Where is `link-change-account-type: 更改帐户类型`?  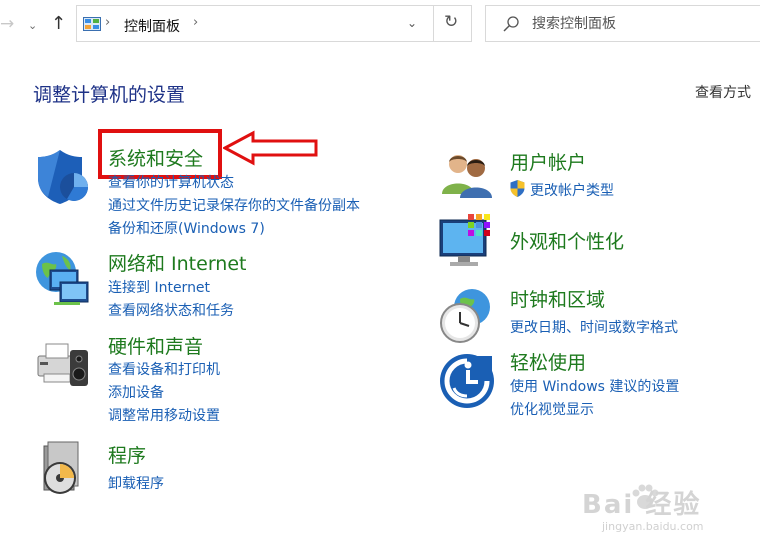 link-change-account-type: 更改帐户类型 is located at coordinates (572, 190).